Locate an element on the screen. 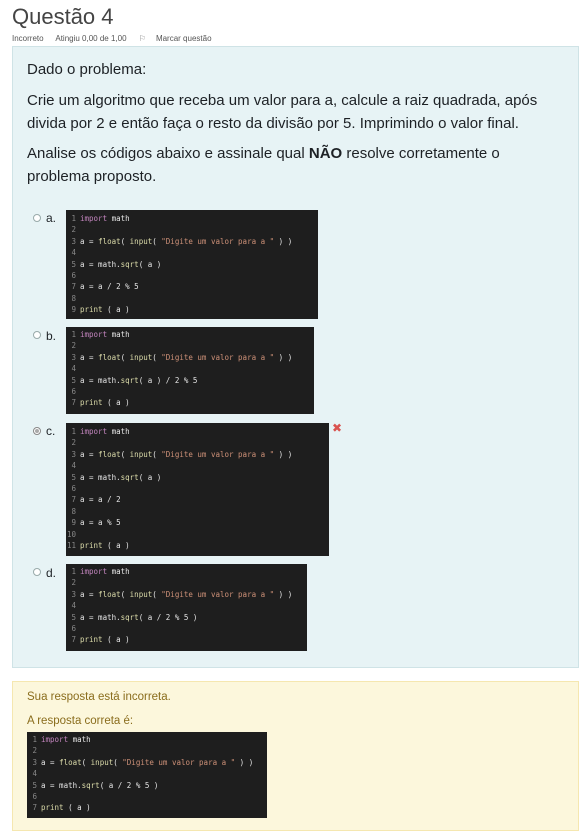 This screenshot has width=585, height=831. flag-question-link: ⚐ Marcar questão is located at coordinates (180, 38).